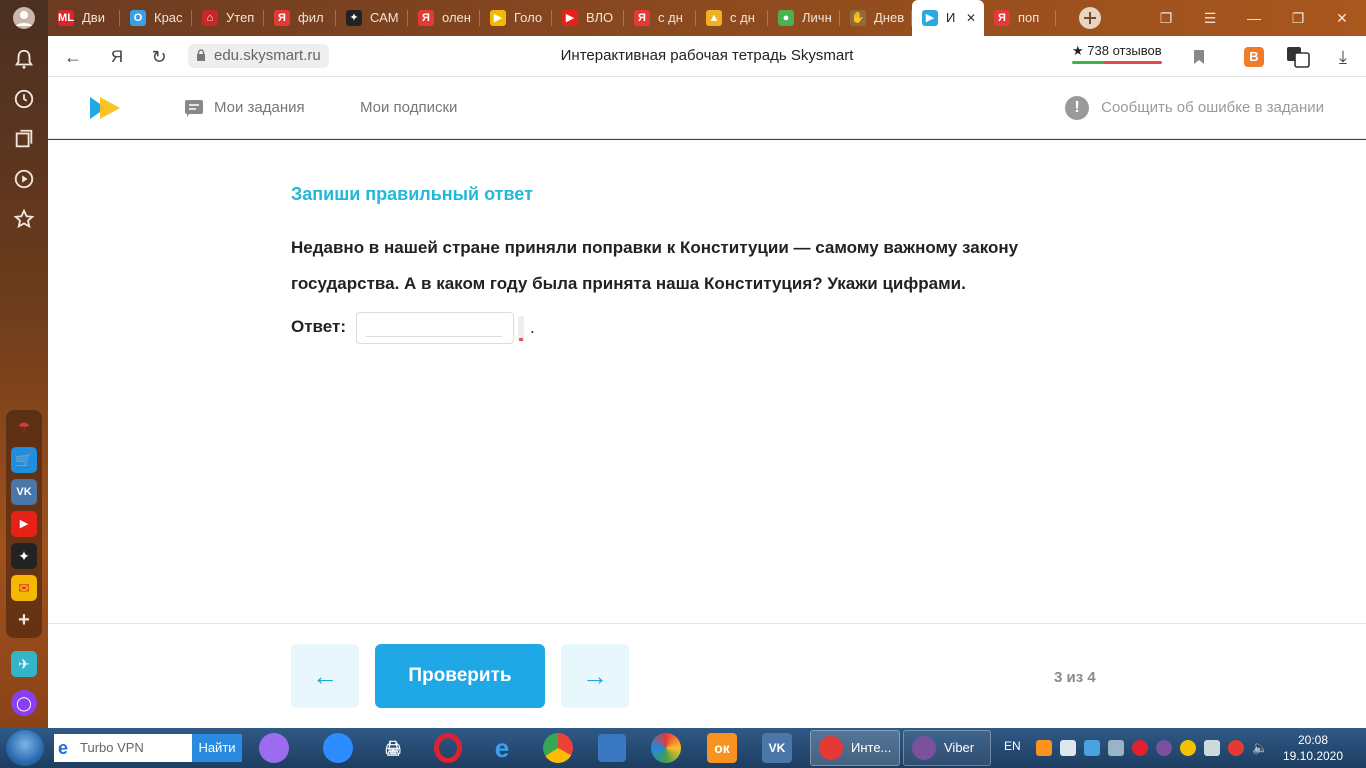 Image resolution: width=1366 pixels, height=768 pixels. I want to click on collections-icon, so click(24, 140).